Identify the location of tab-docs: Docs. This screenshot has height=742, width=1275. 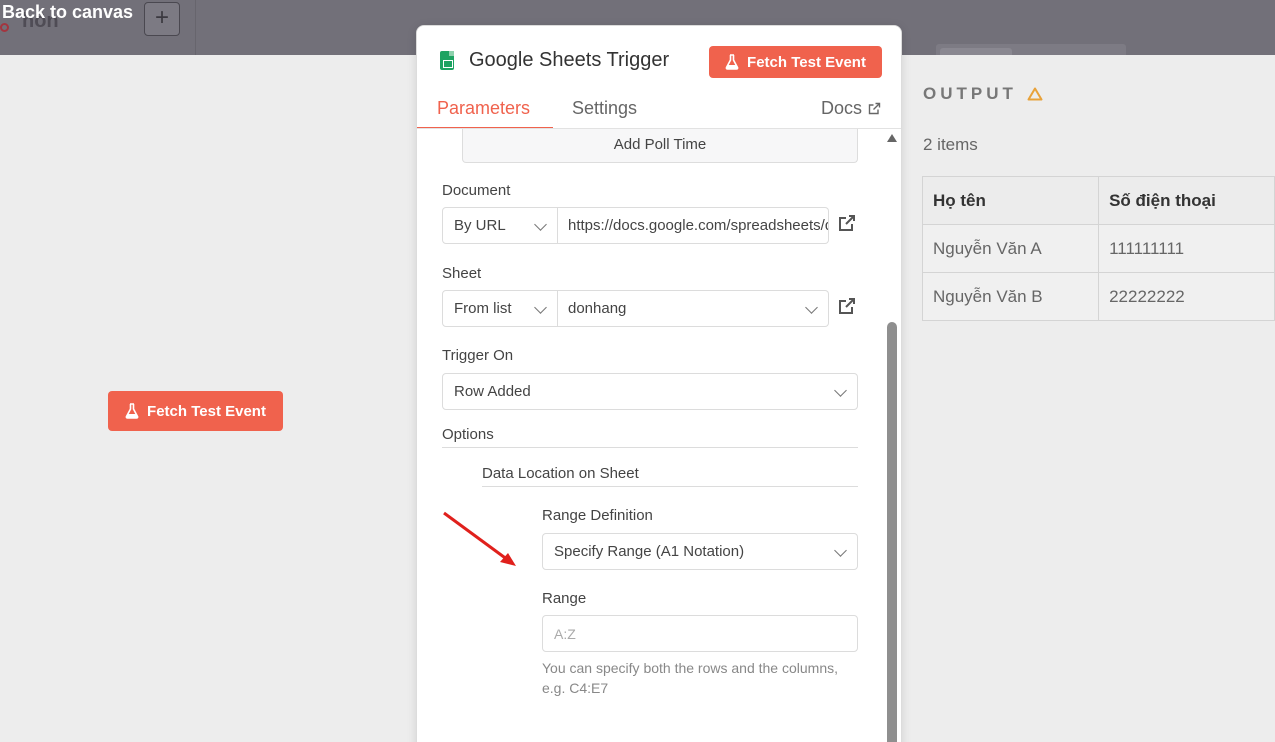
(851, 108).